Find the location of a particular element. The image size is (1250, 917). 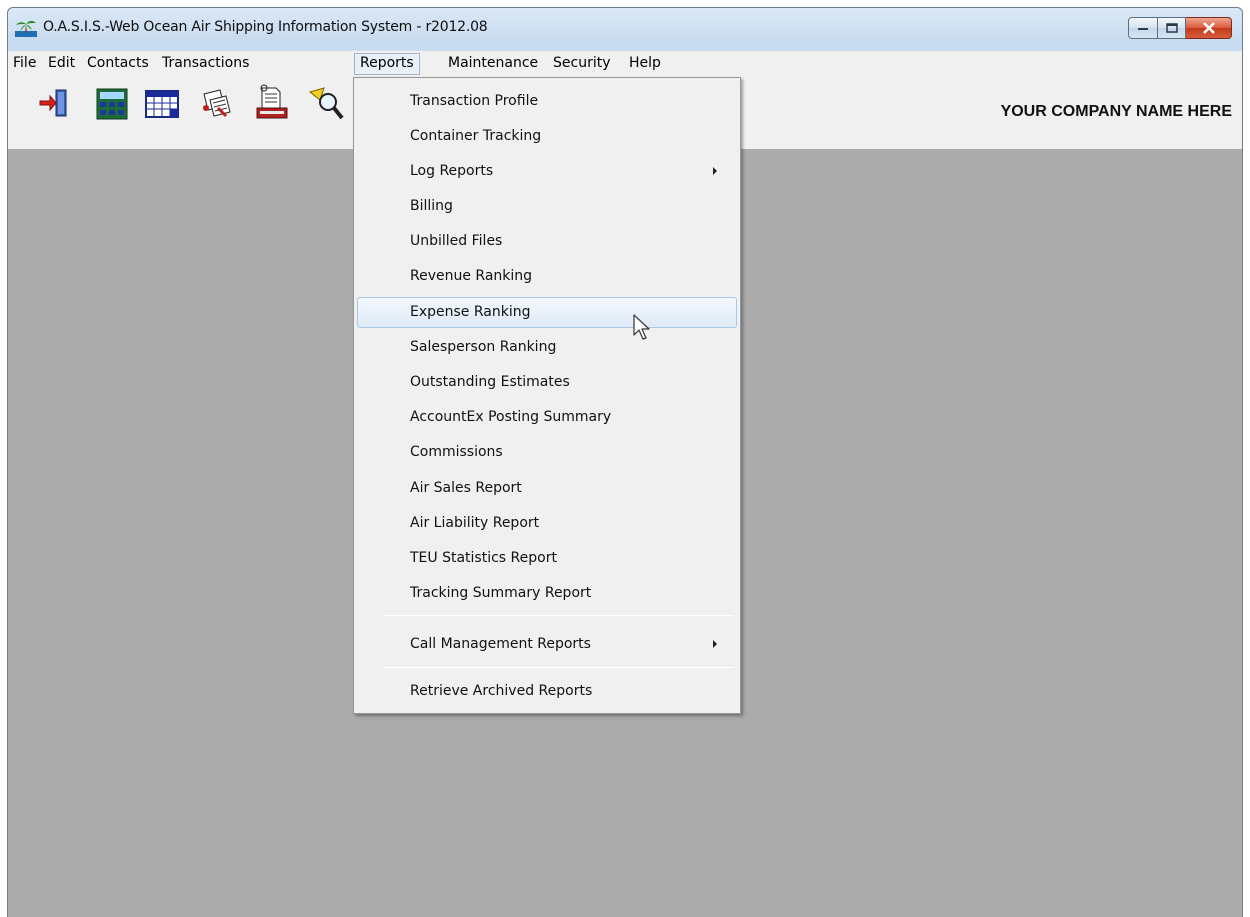

exit-icon is located at coordinates (56, 104).